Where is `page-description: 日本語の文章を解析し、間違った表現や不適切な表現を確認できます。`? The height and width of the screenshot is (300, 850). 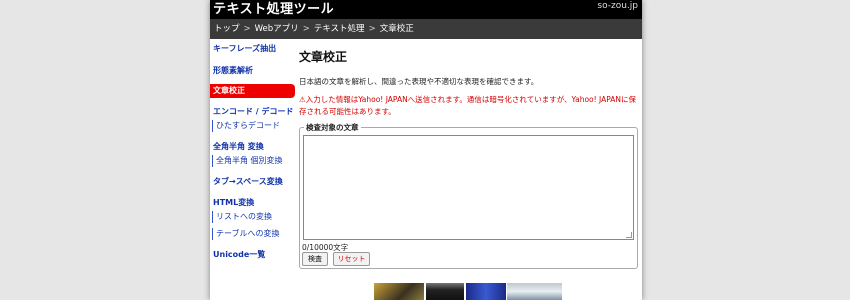
page-description: 日本語の文章を解析し、間違った表現や不適切な表現を確認できます。 is located at coordinates (419, 81).